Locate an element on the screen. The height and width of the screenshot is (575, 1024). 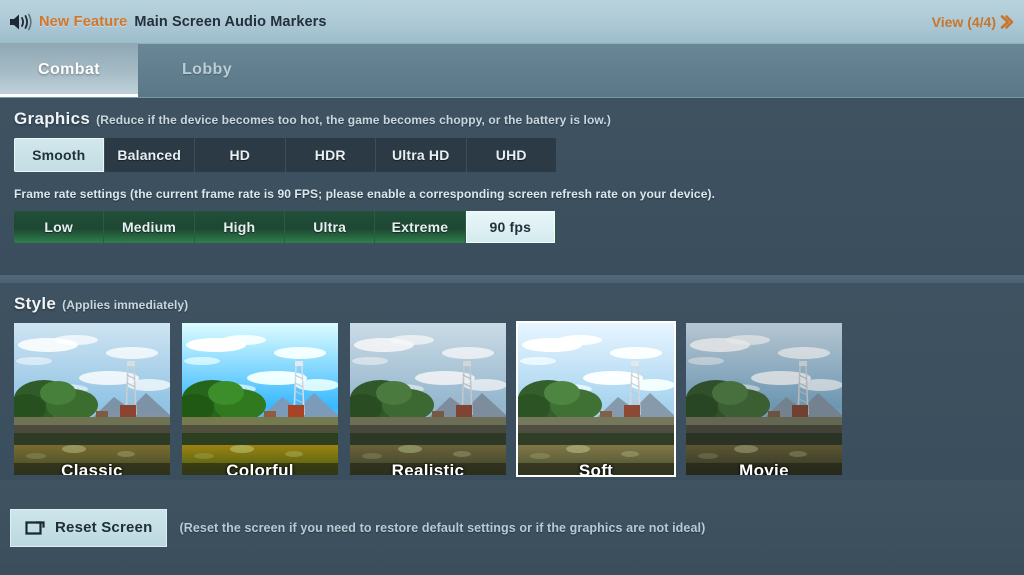
style-item-realistic: Realistic is located at coordinates (428, 399).